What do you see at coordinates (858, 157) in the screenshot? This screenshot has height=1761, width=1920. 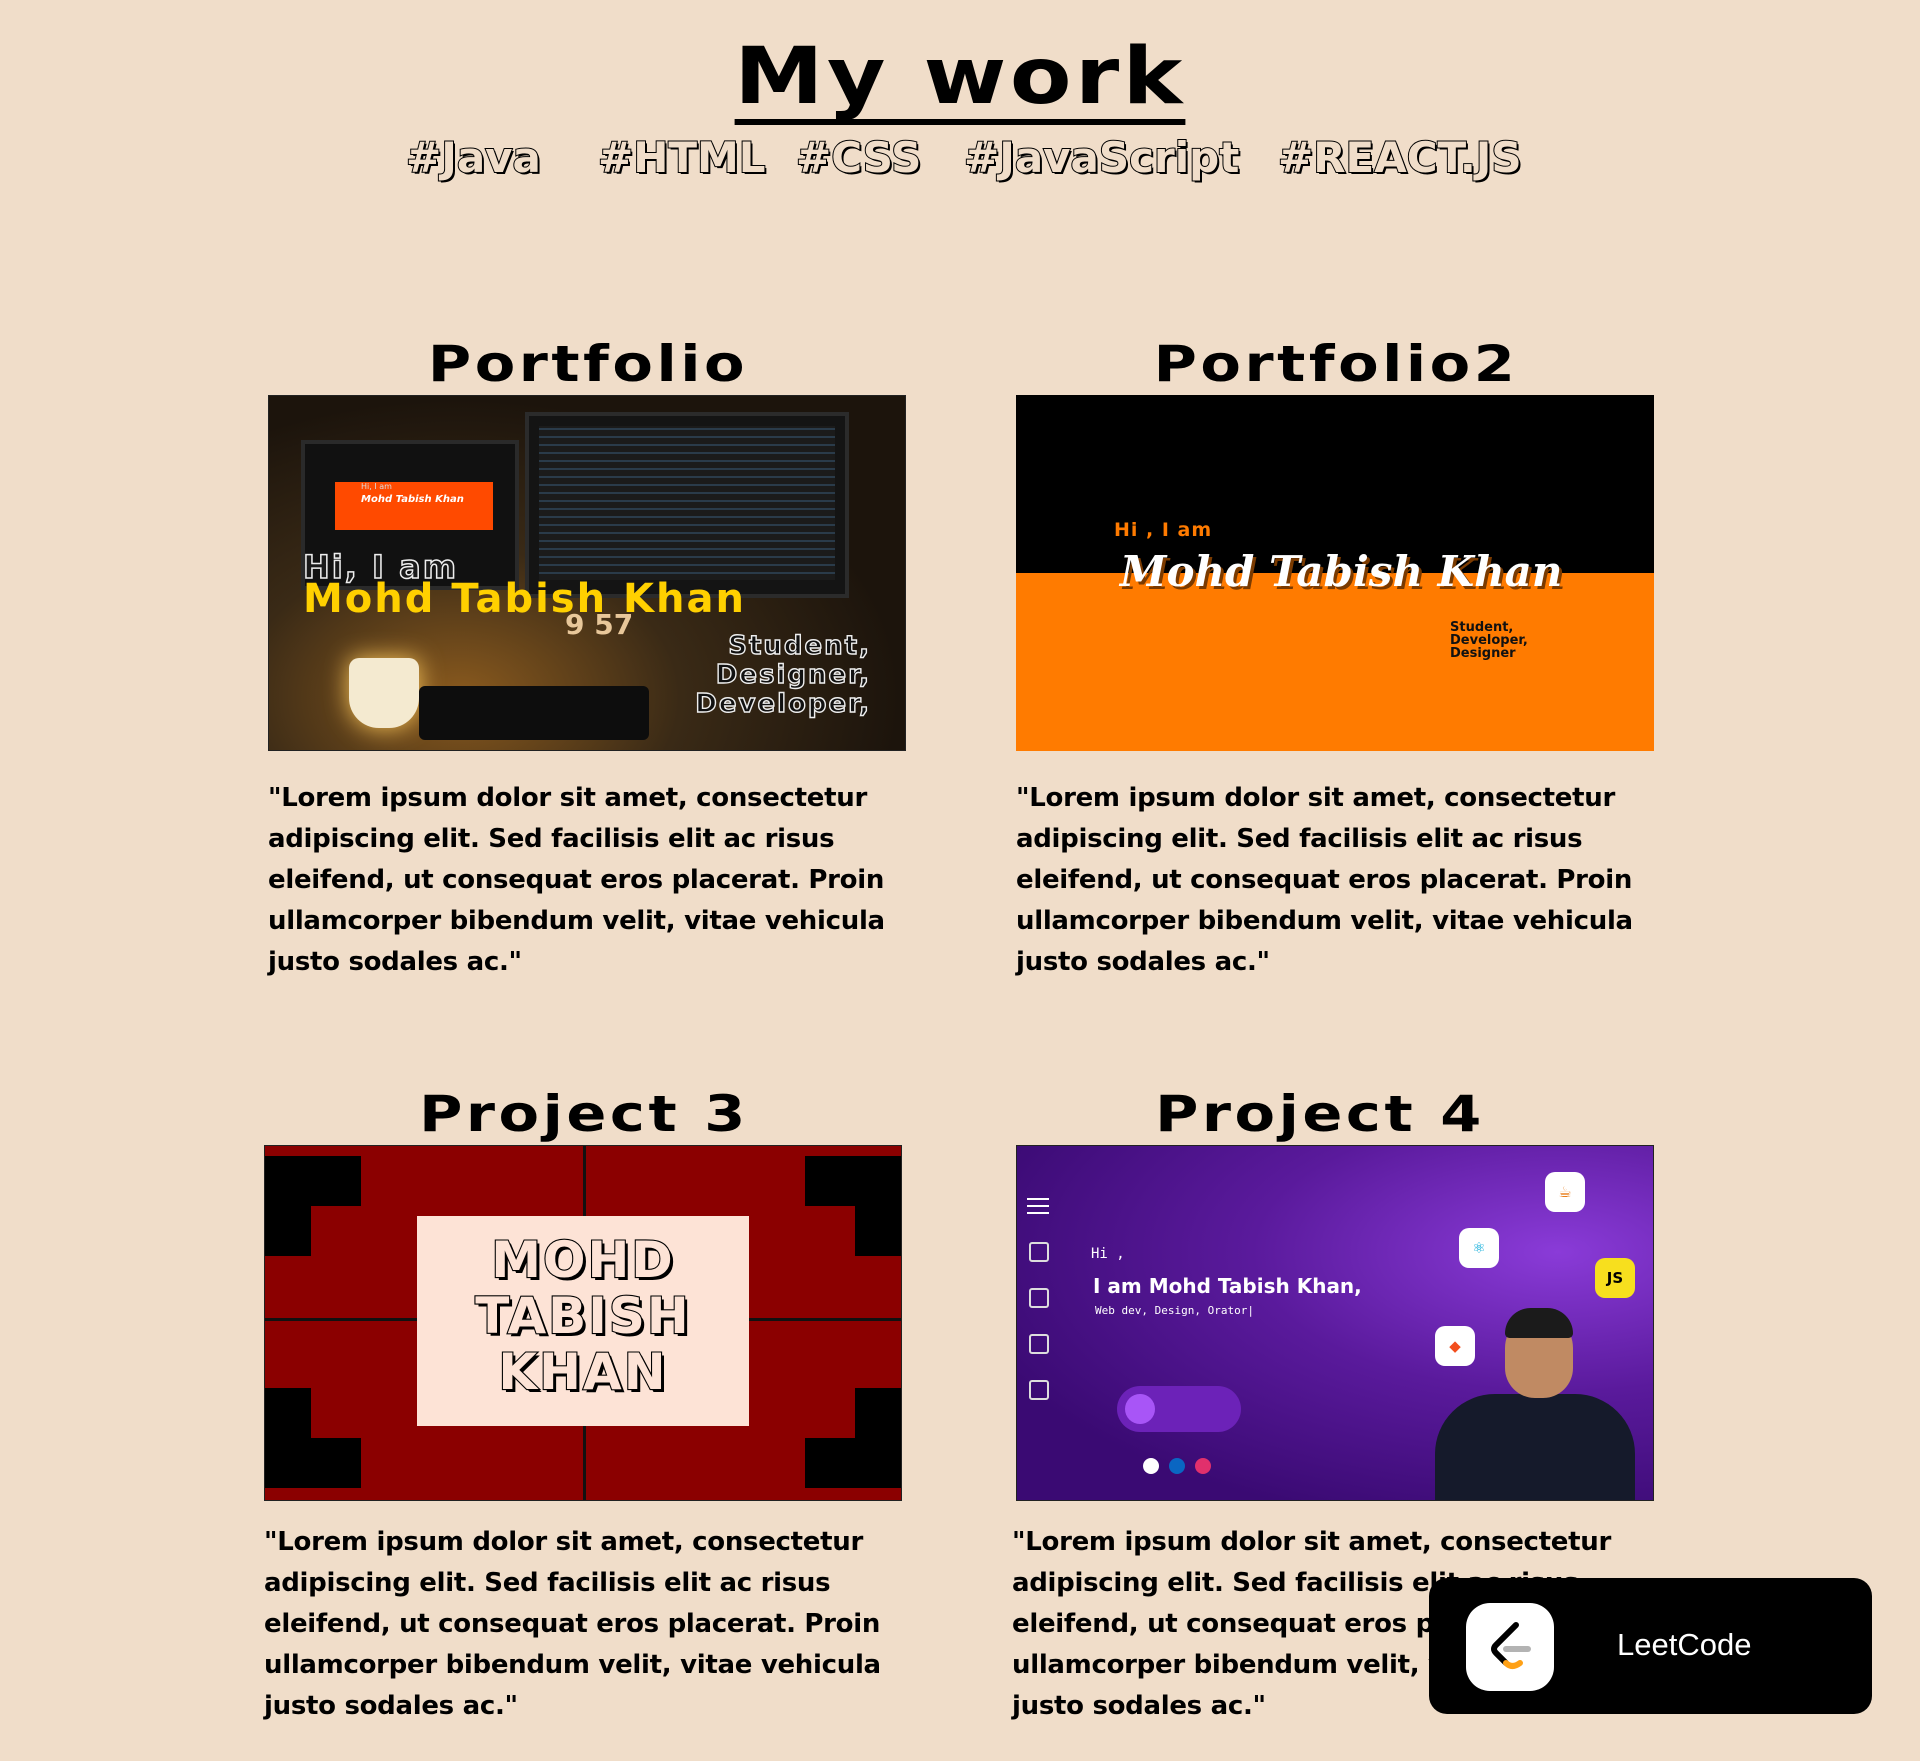 I see `tag-css: #CSS` at bounding box center [858, 157].